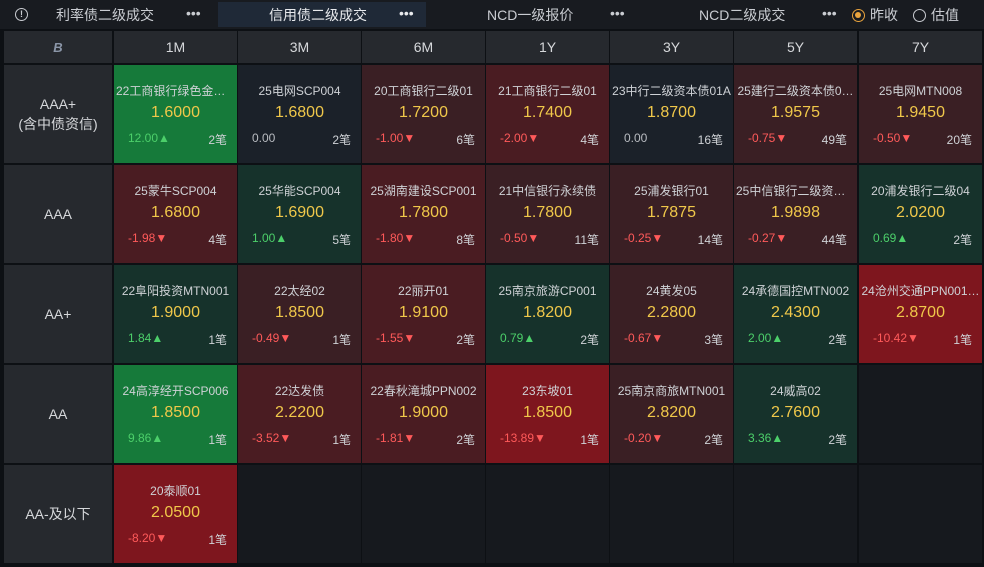 This screenshot has height=567, width=984. What do you see at coordinates (755, 14) in the screenshot?
I see `tab-ncd-secondary: NCD二级成交 •••` at bounding box center [755, 14].